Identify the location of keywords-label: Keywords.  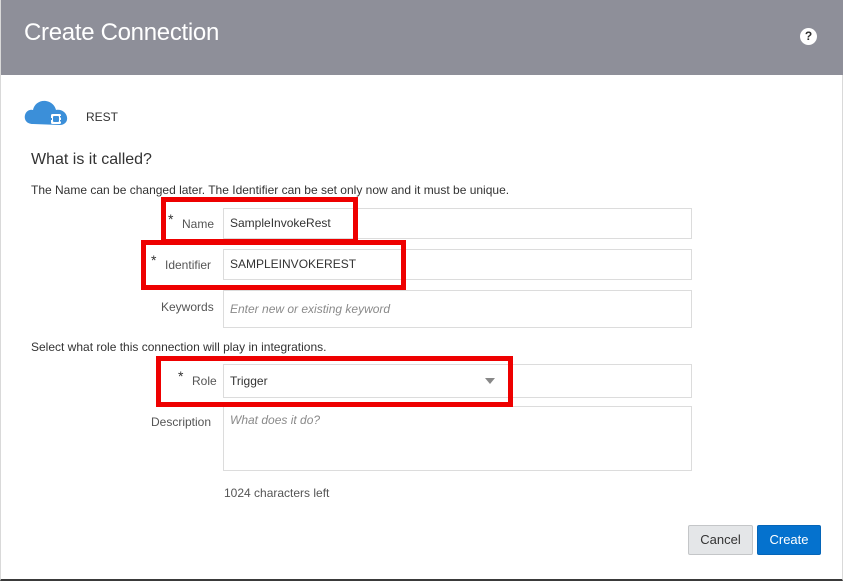
(187, 307).